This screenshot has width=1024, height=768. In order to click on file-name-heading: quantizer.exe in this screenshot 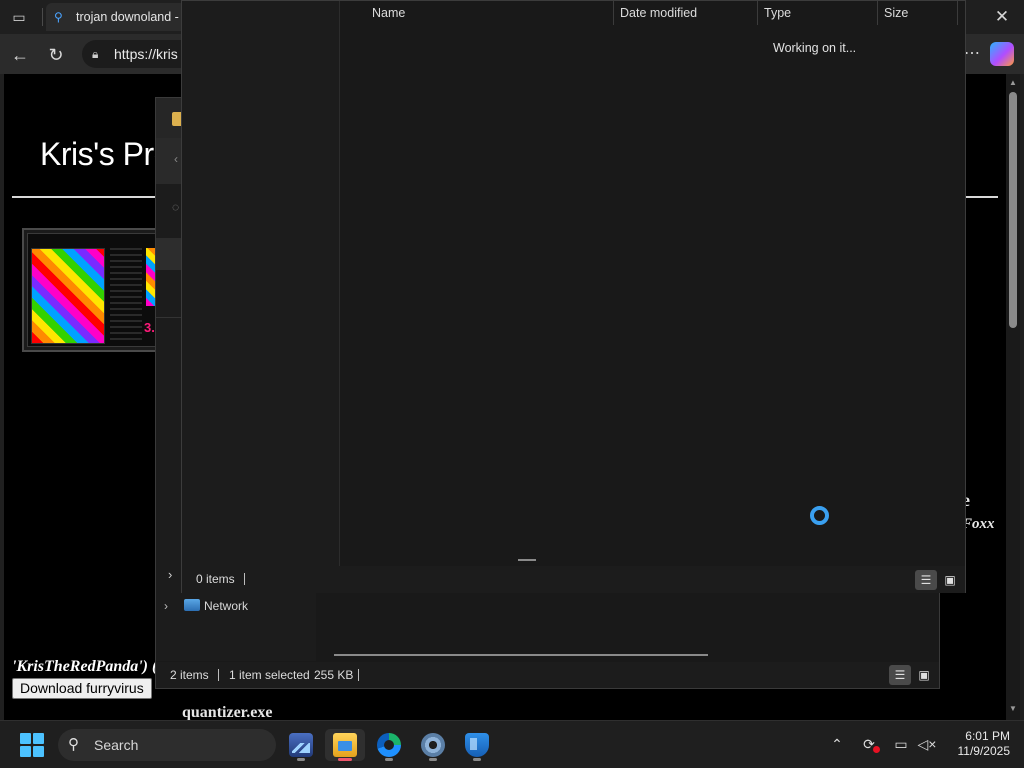, I will do `click(227, 712)`.